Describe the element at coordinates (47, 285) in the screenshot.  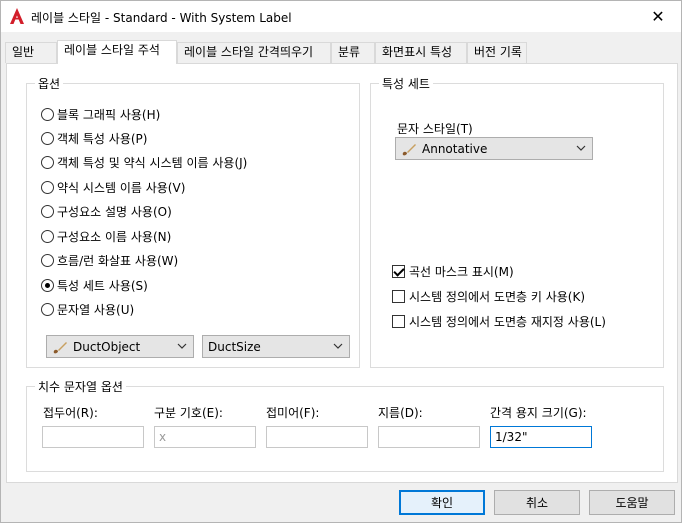
I see `radio-indicator-selected` at that location.